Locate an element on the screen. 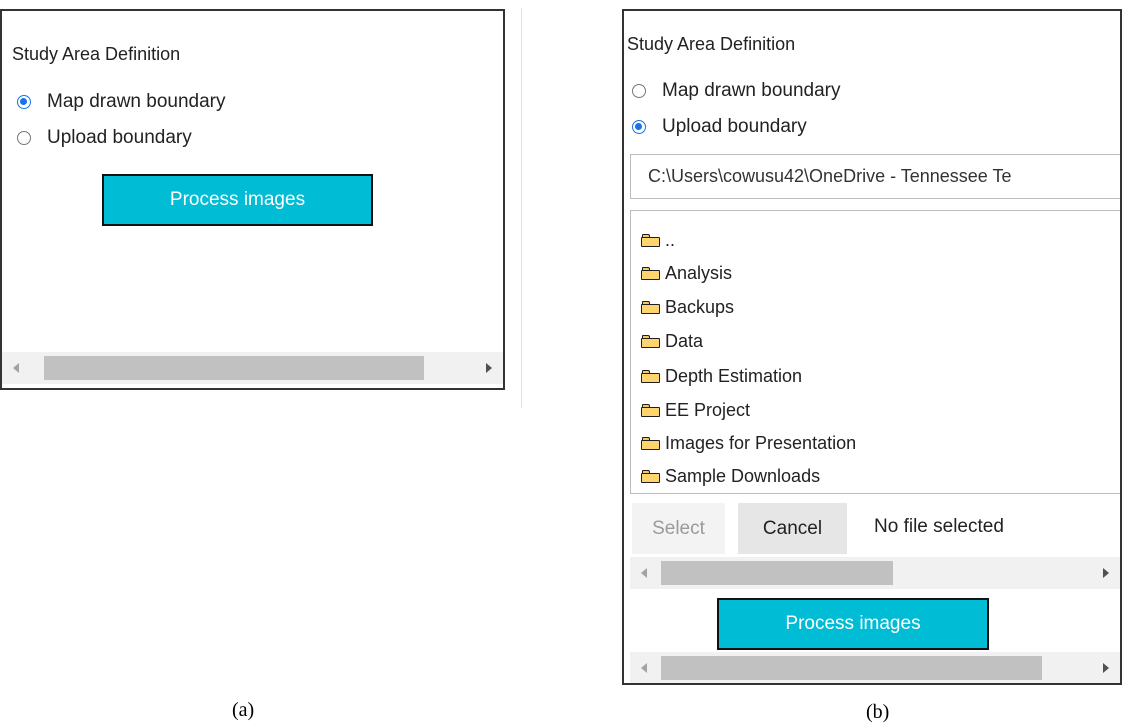  folder-item: .. is located at coordinates (658, 240).